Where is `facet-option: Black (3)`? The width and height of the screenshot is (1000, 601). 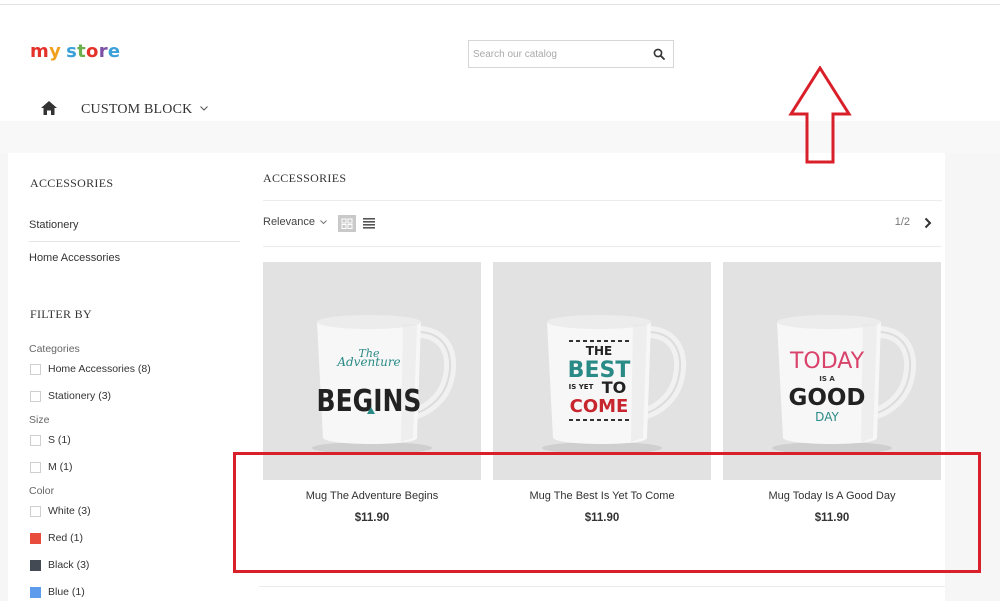
facet-option: Black (3) is located at coordinates (59, 565).